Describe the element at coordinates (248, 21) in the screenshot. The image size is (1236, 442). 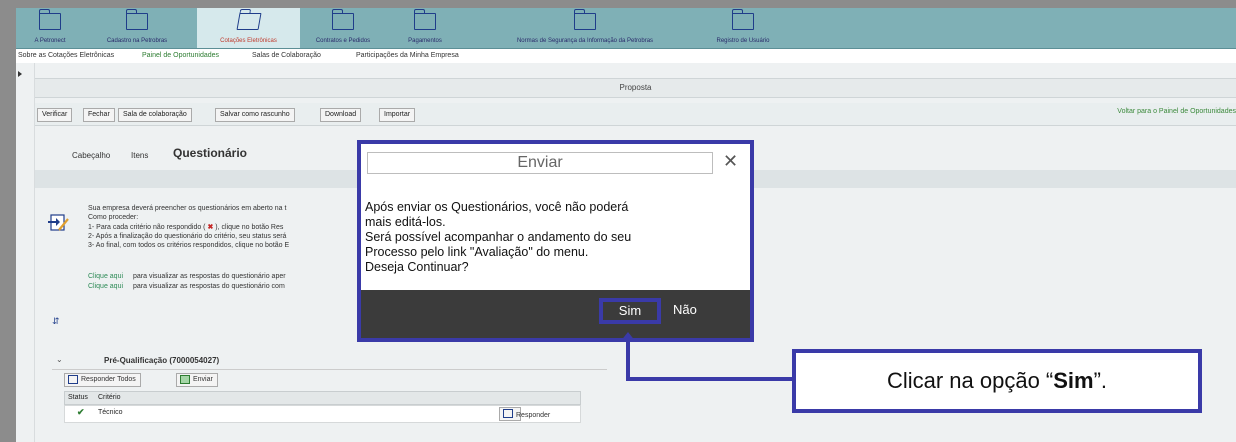
I see `open-folder-icon` at that location.